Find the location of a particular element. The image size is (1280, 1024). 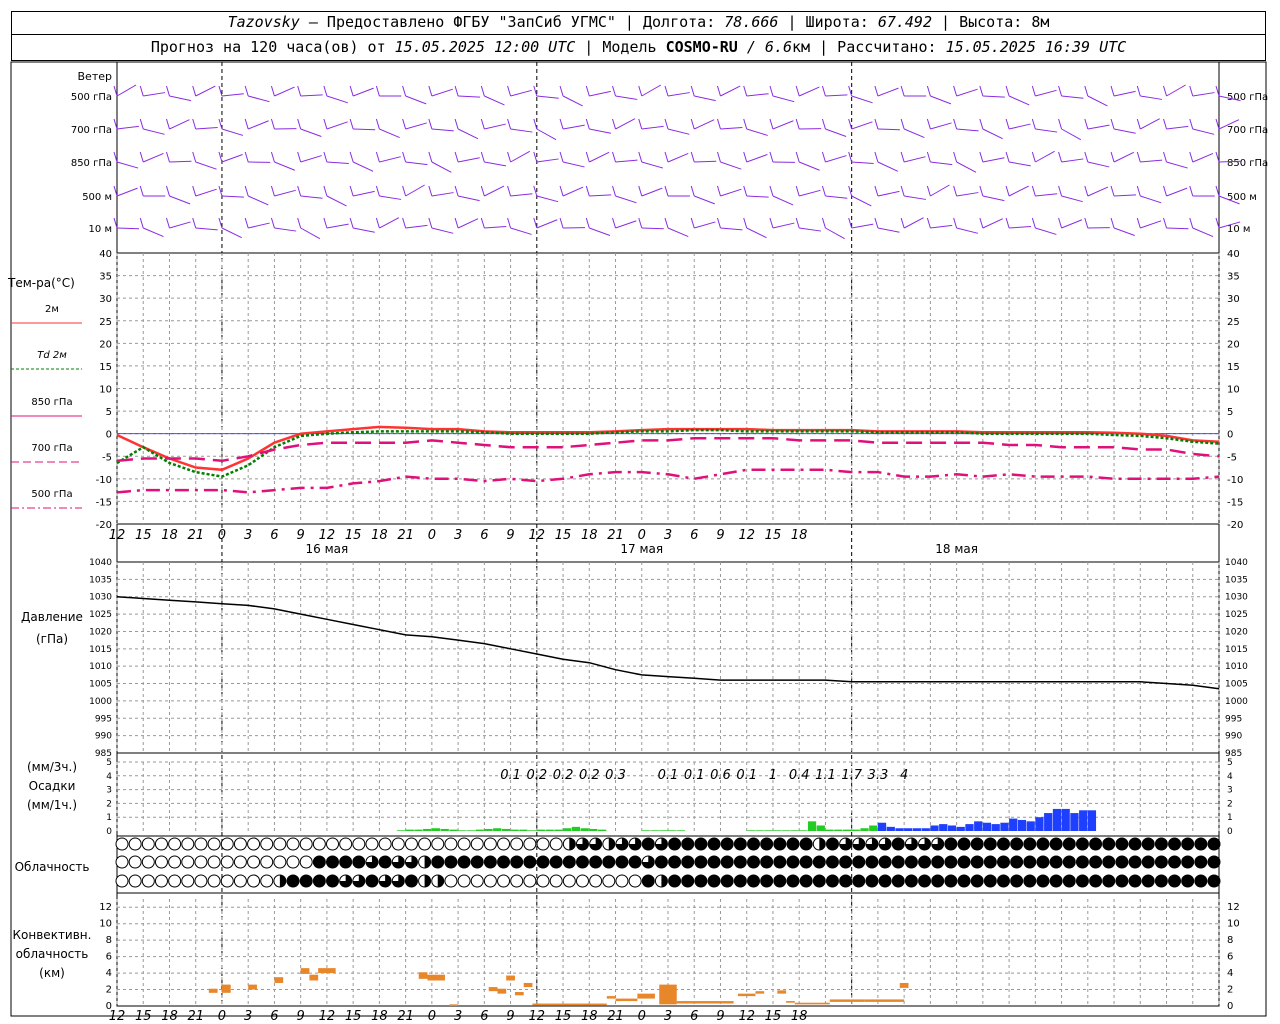

conv-tick-label-left: 2 is located at coordinates (109, 990).